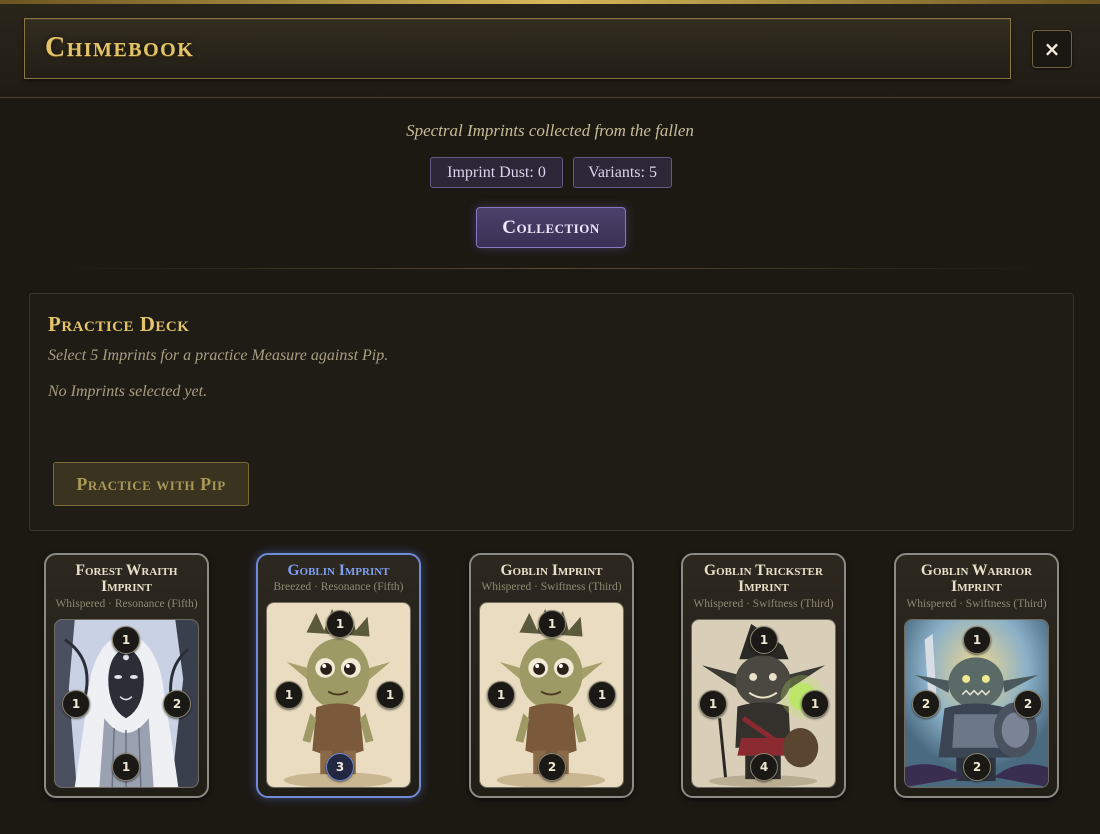  I want to click on card-name: Forest Wraith Imprint, so click(126, 578).